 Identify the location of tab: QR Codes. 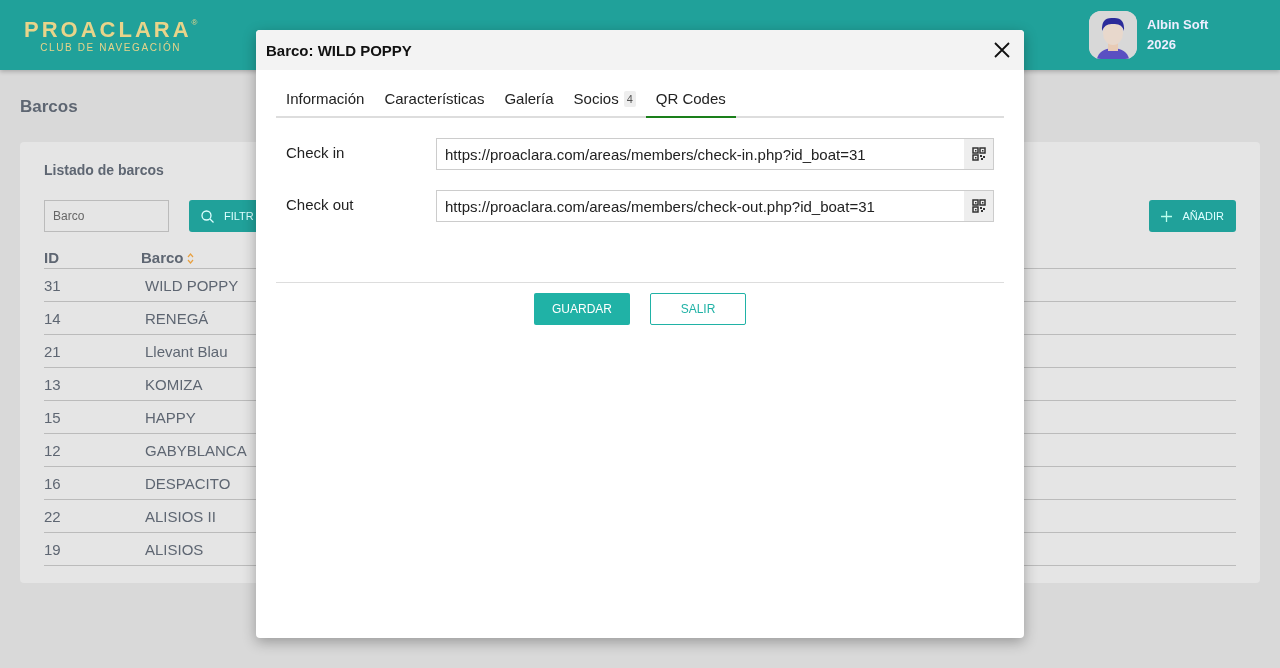
(690, 99).